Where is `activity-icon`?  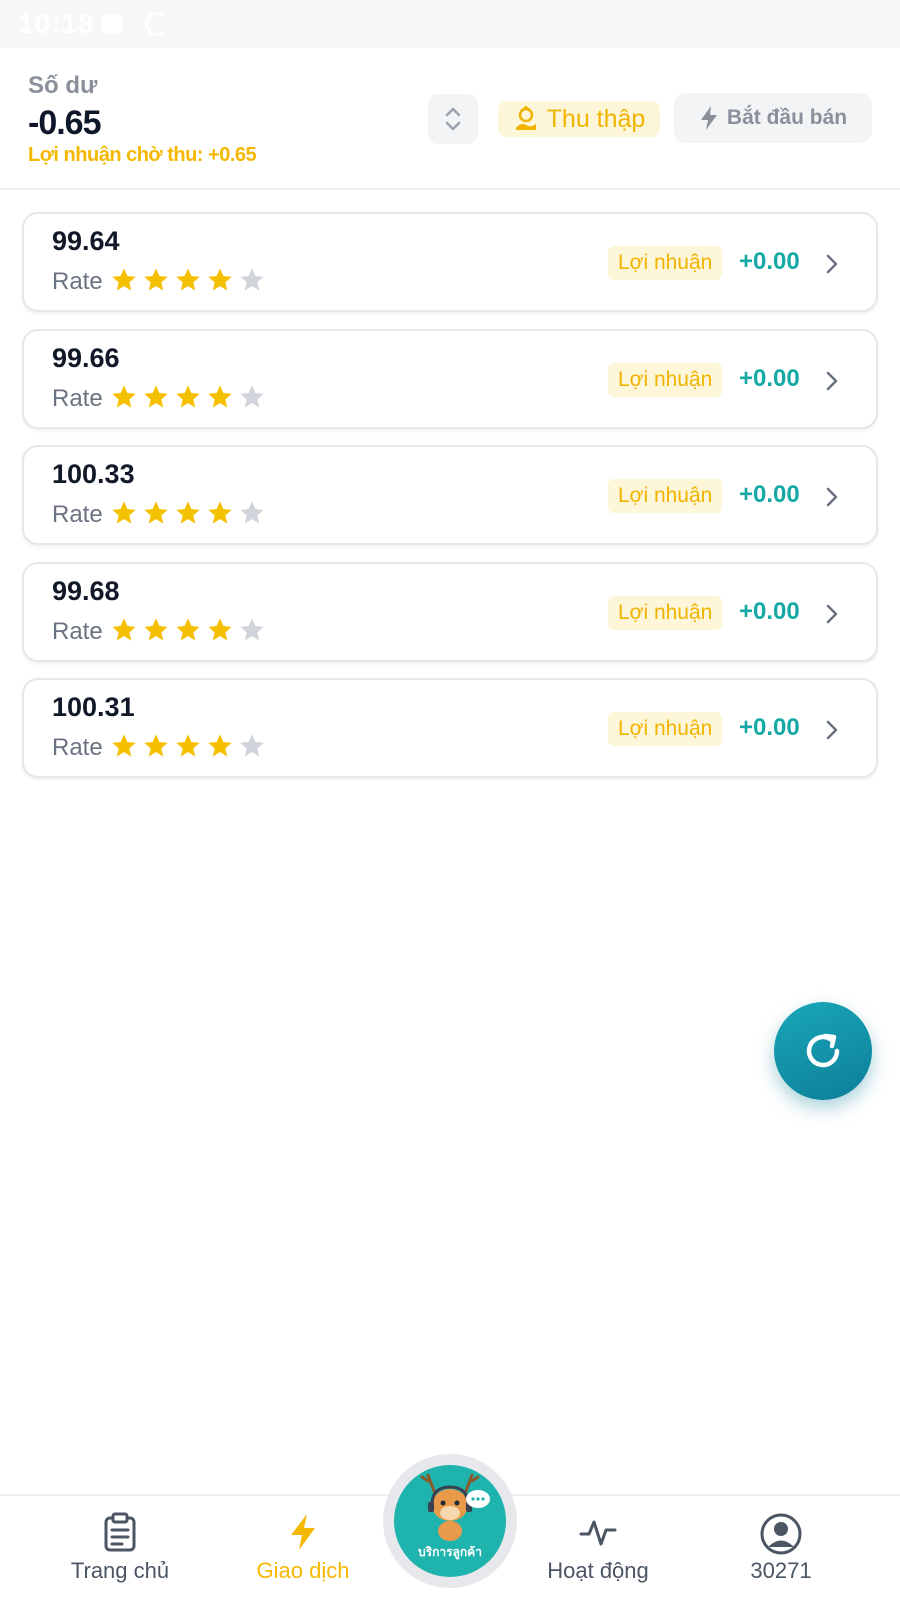
activity-icon is located at coordinates (598, 1533).